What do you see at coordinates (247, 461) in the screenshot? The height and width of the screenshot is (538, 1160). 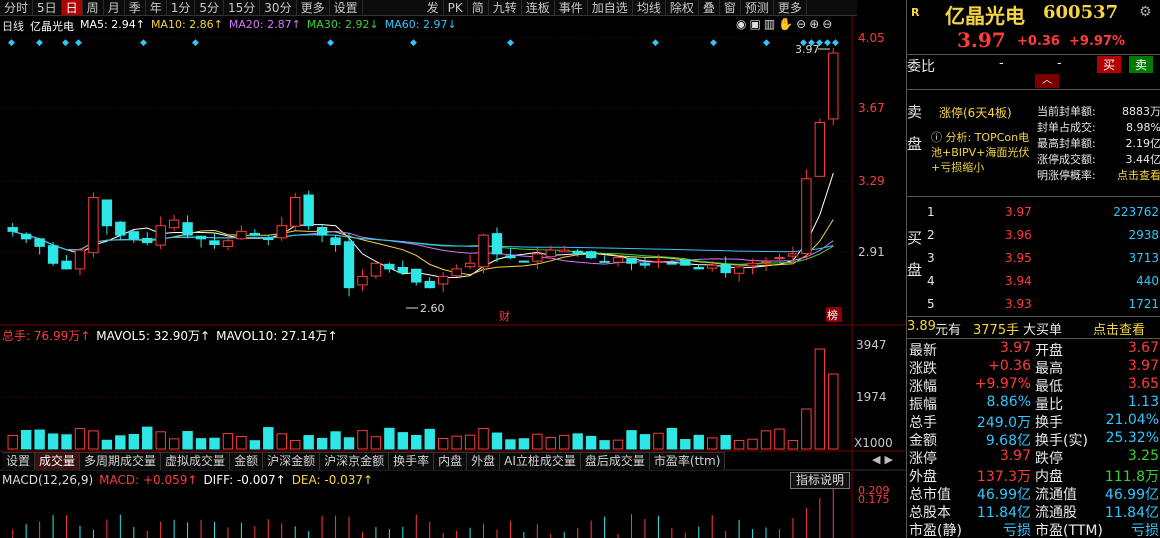 I see `tab-ind-amount: 金额` at bounding box center [247, 461].